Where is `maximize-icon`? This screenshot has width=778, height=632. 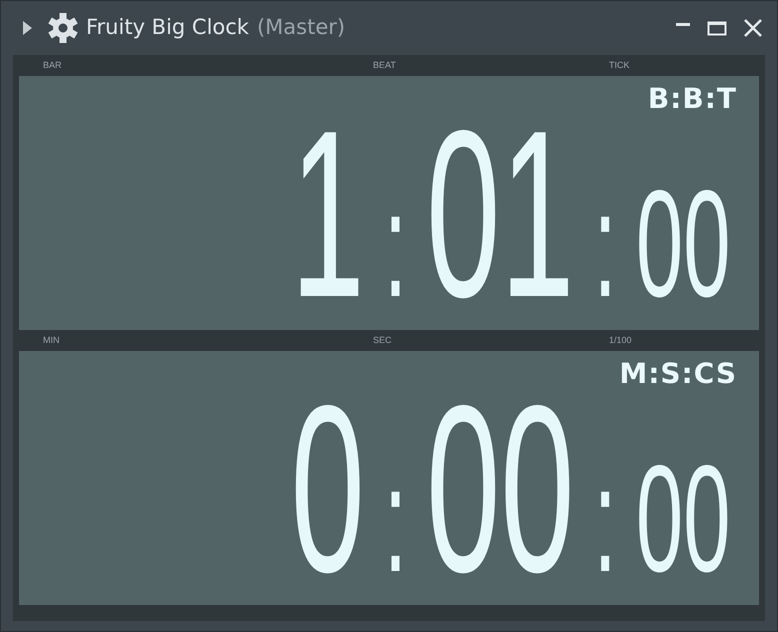
maximize-icon is located at coordinates (717, 28).